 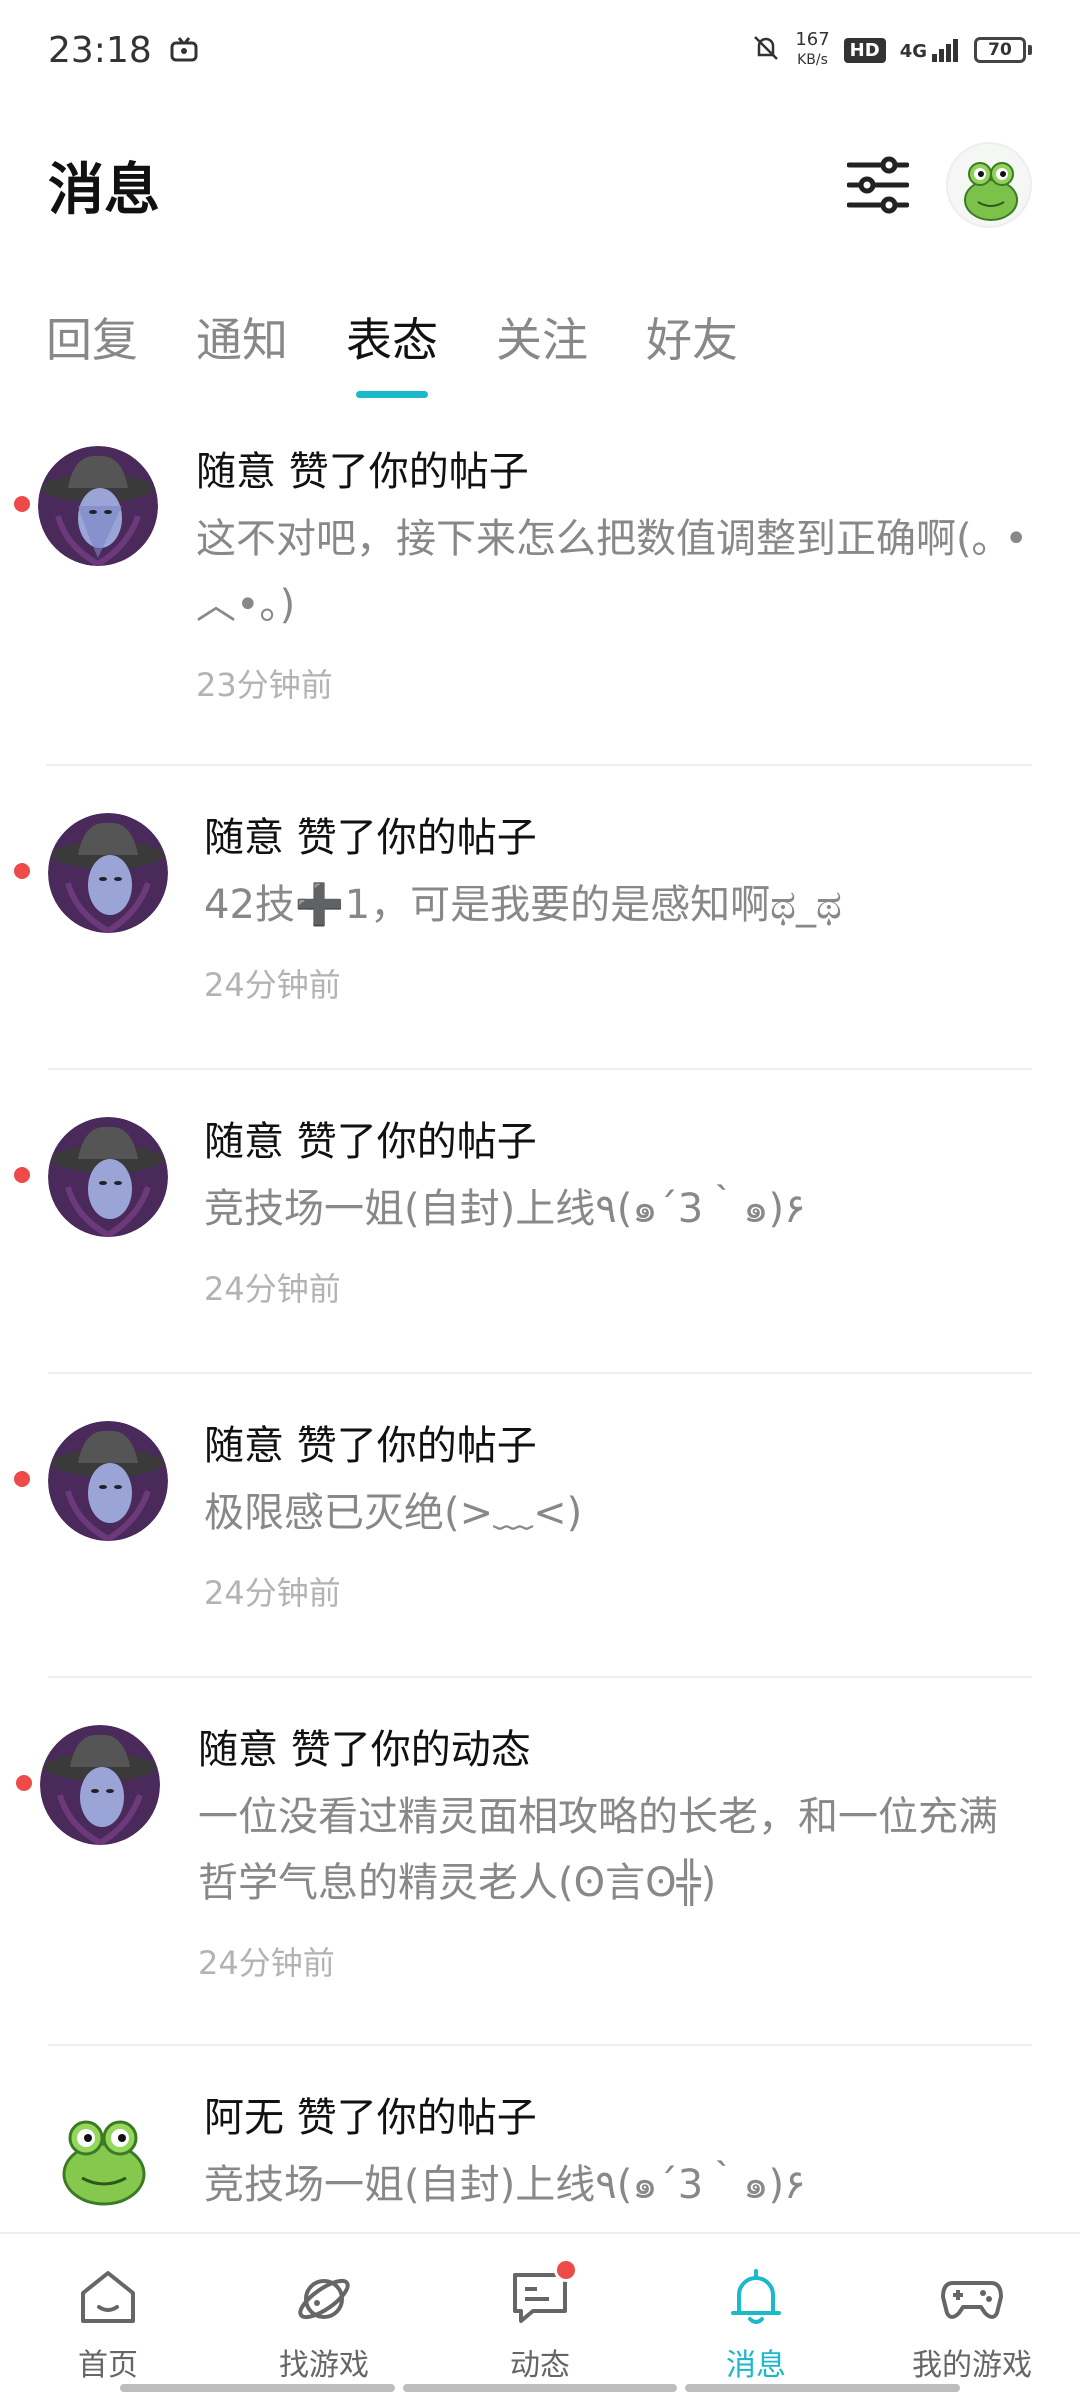 I want to click on page-title: 消息, so click(x=104, y=190).